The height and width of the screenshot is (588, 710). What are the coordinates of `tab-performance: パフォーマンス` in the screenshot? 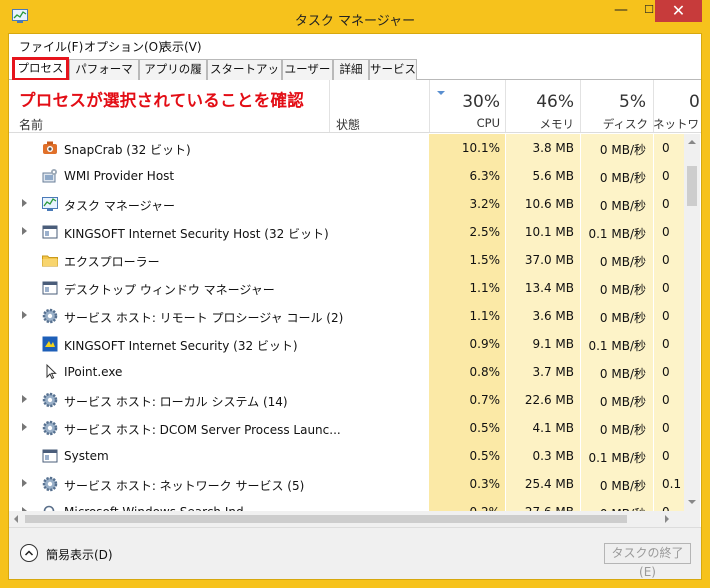 It's located at (104, 77).